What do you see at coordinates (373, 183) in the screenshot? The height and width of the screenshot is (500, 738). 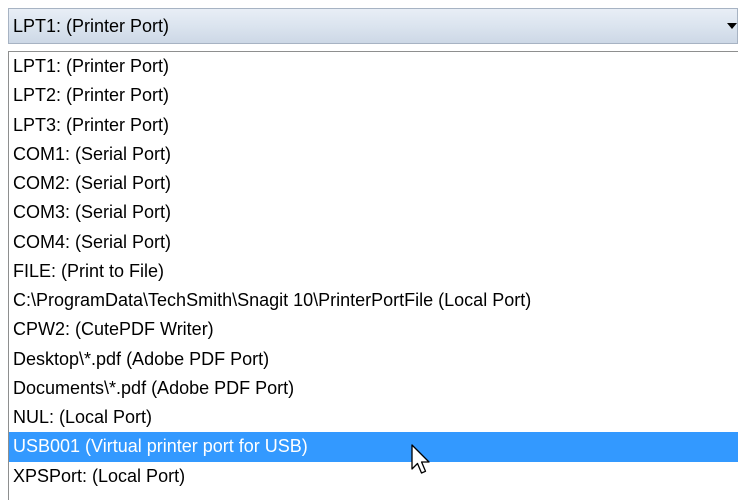 I see `list-item: COM2: (Serial Port)` at bounding box center [373, 183].